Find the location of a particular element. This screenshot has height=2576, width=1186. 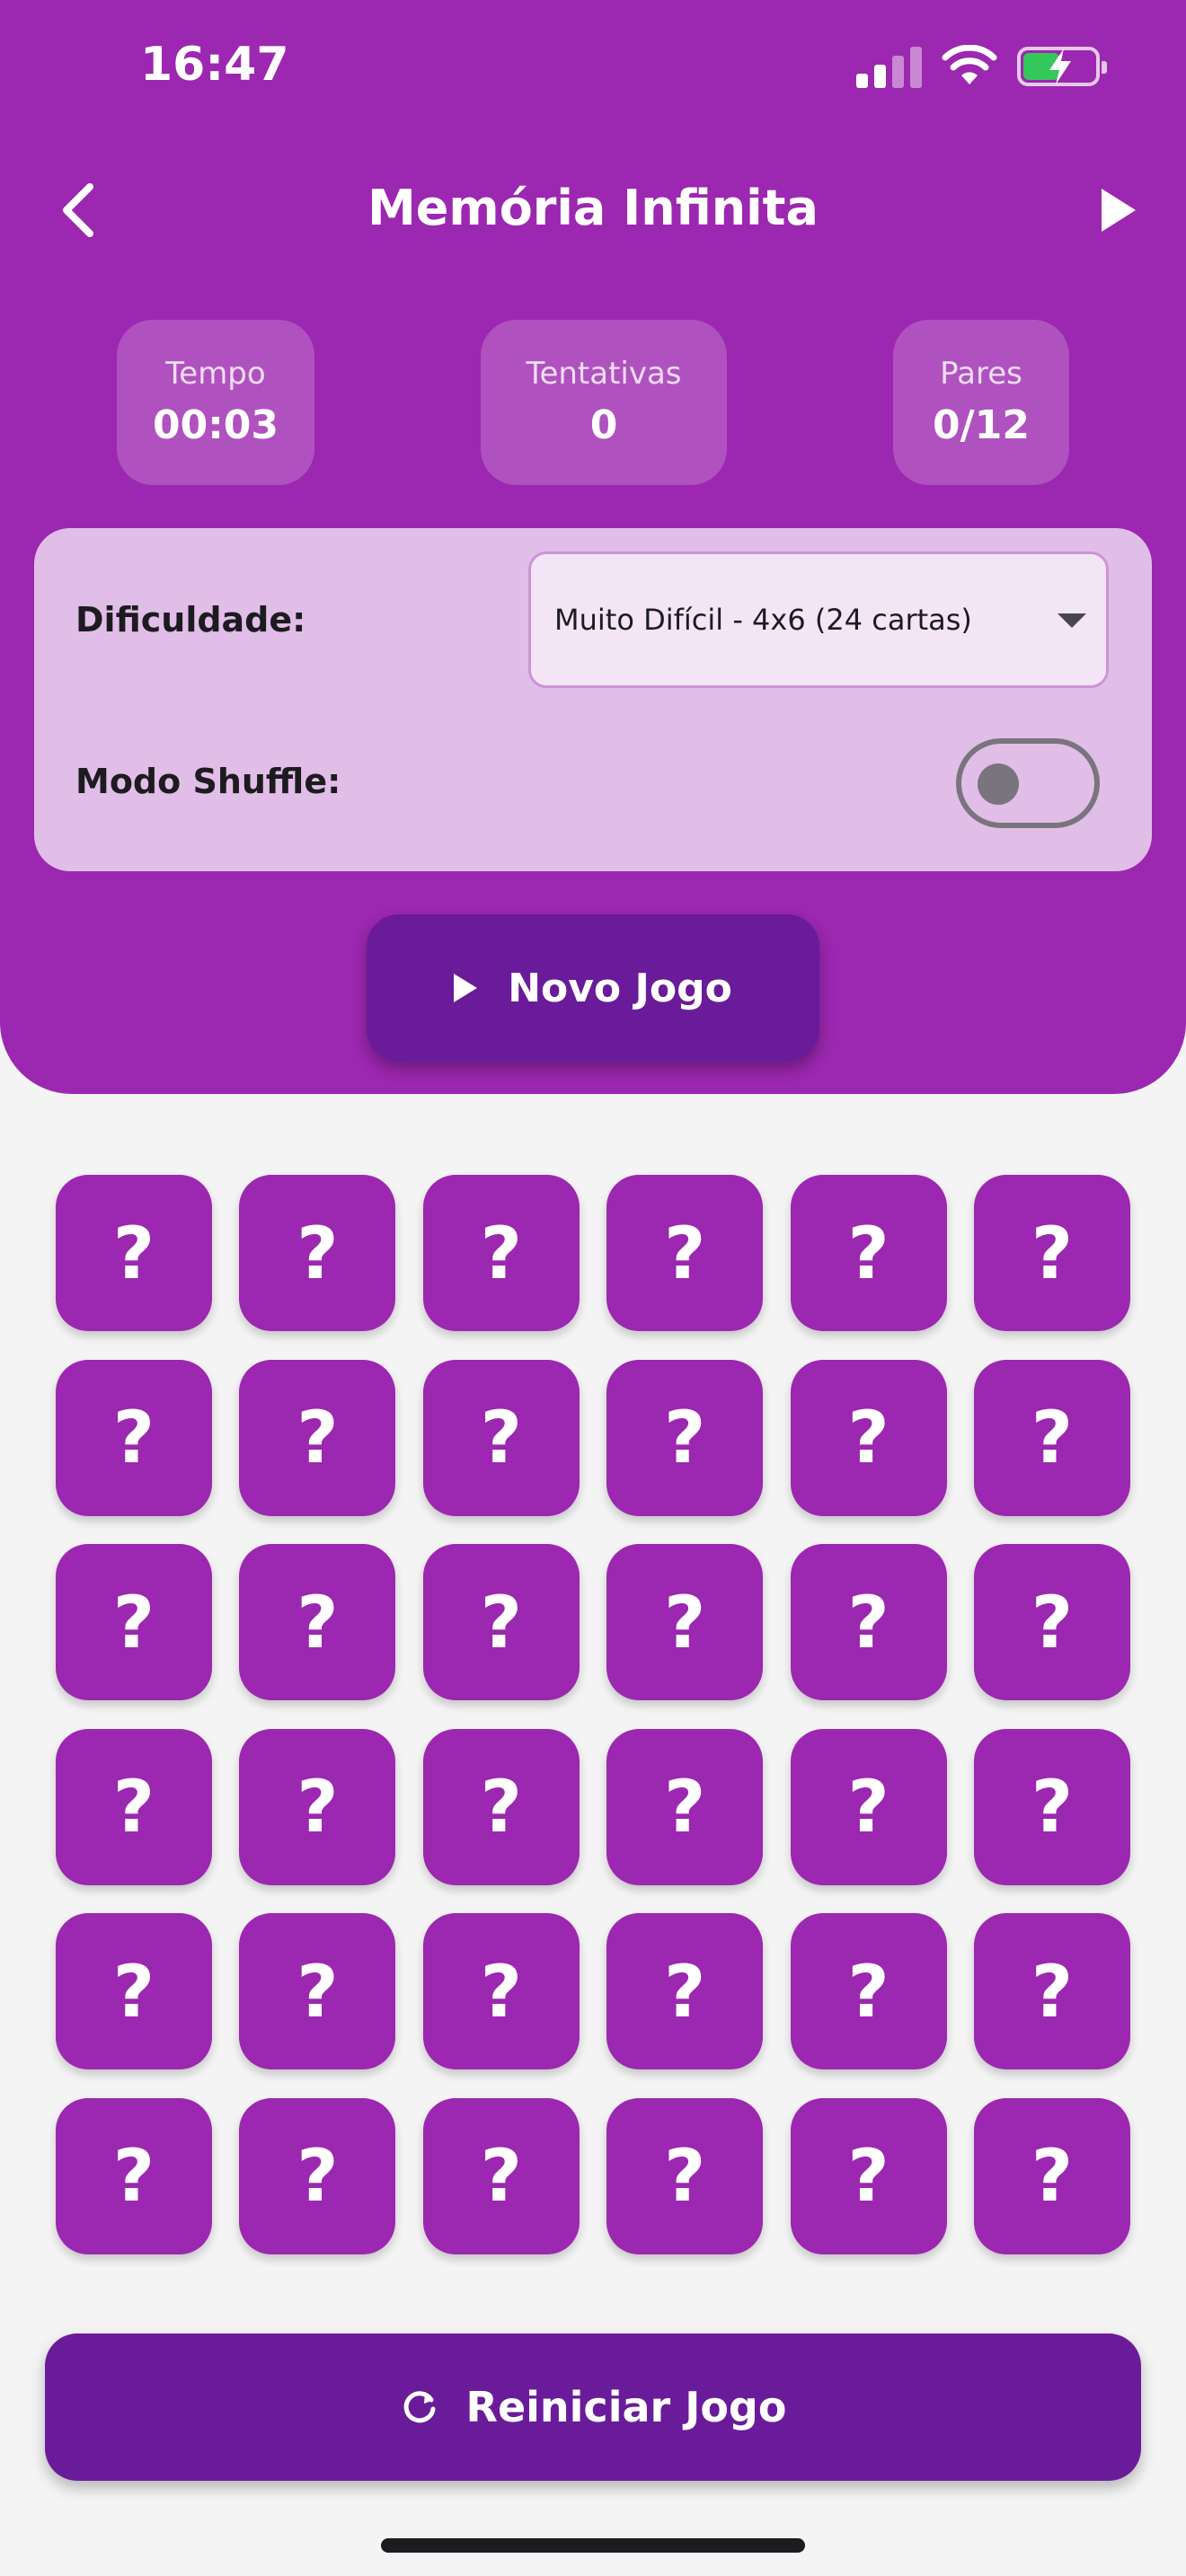

stat-time-label: Tempo is located at coordinates (215, 374).